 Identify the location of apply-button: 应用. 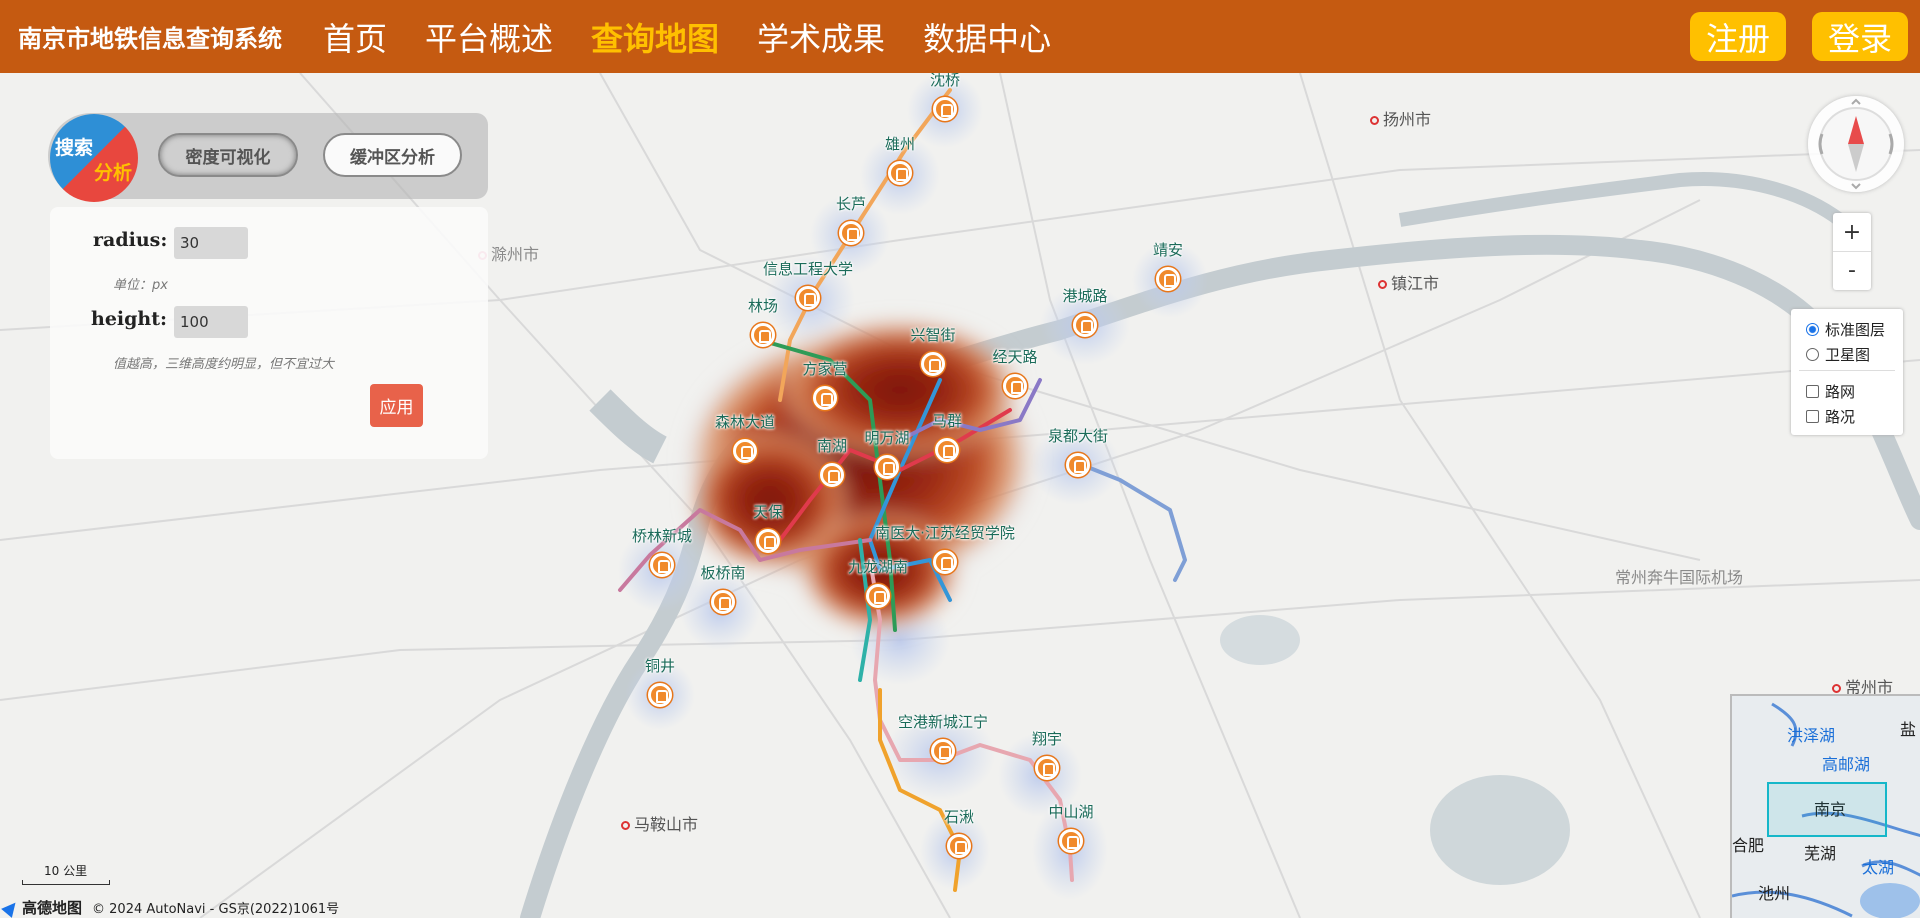
(396, 405).